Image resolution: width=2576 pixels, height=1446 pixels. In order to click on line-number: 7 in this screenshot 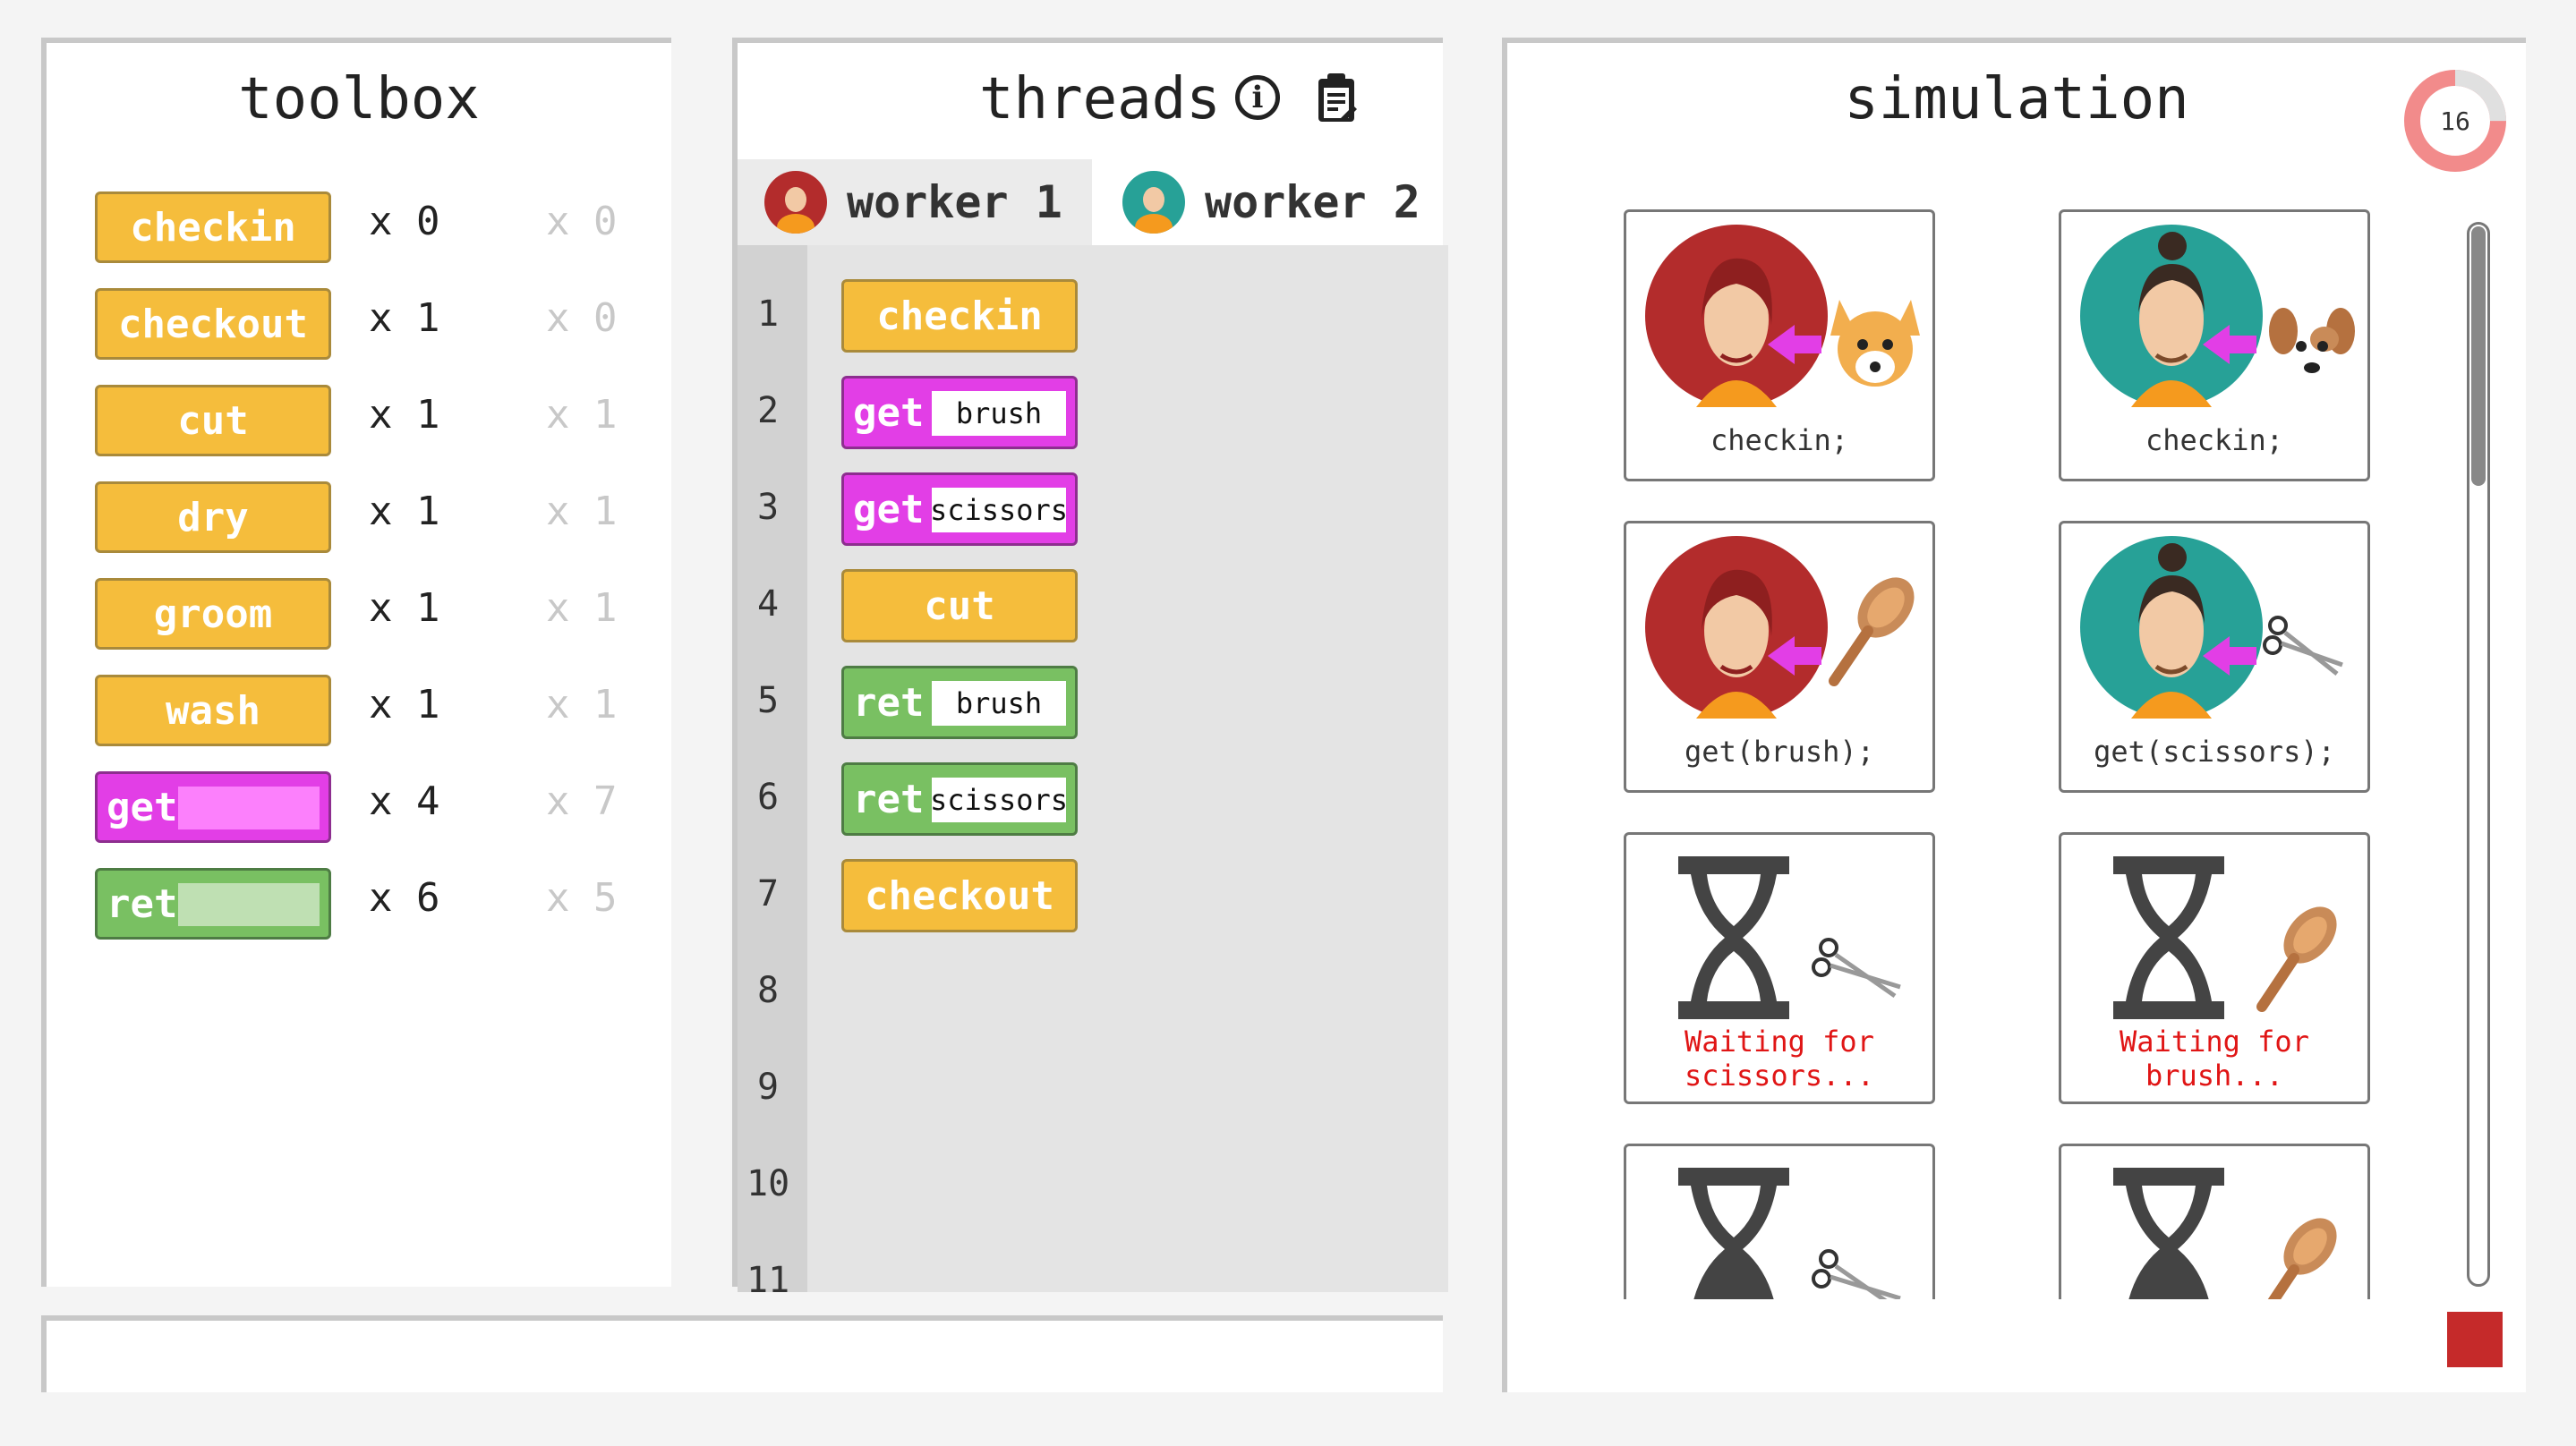, I will do `click(768, 894)`.